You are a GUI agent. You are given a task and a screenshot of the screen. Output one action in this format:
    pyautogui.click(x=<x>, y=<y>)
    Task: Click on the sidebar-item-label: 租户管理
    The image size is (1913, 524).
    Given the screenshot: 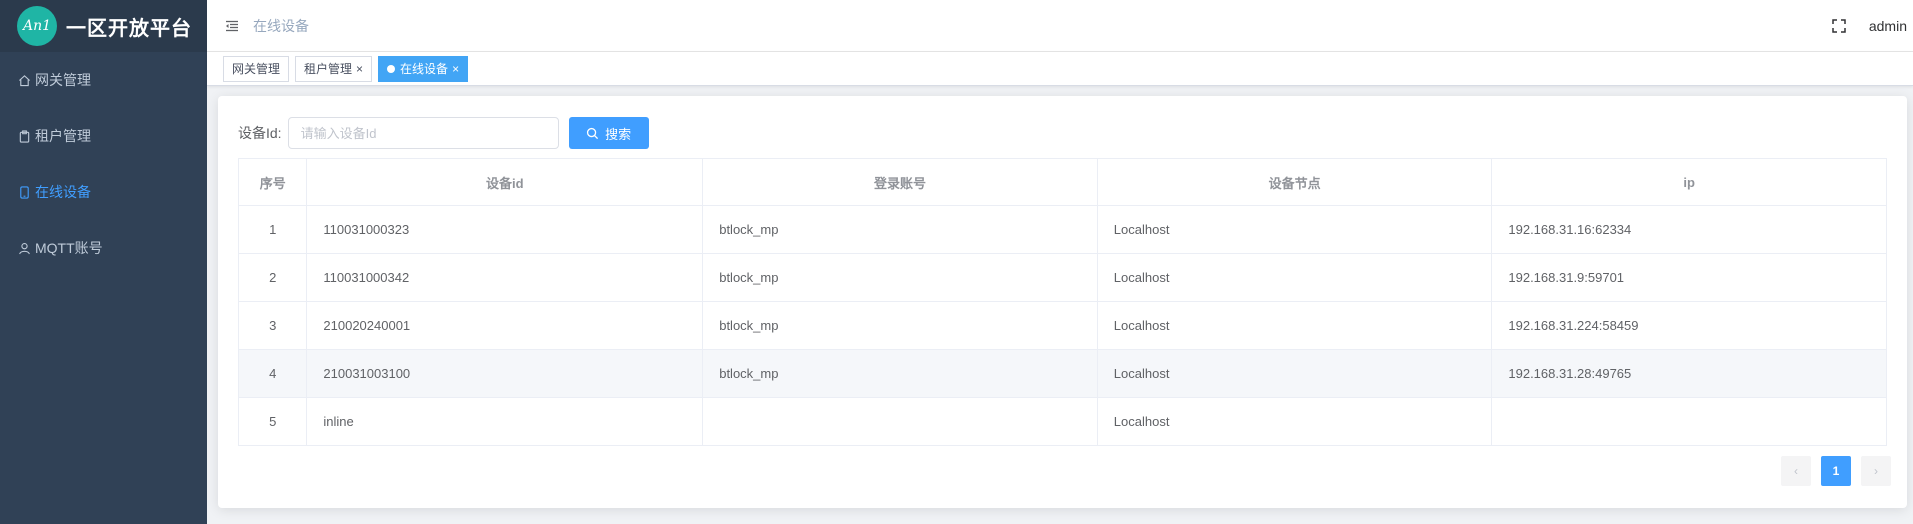 What is the action you would take?
    pyautogui.click(x=63, y=136)
    